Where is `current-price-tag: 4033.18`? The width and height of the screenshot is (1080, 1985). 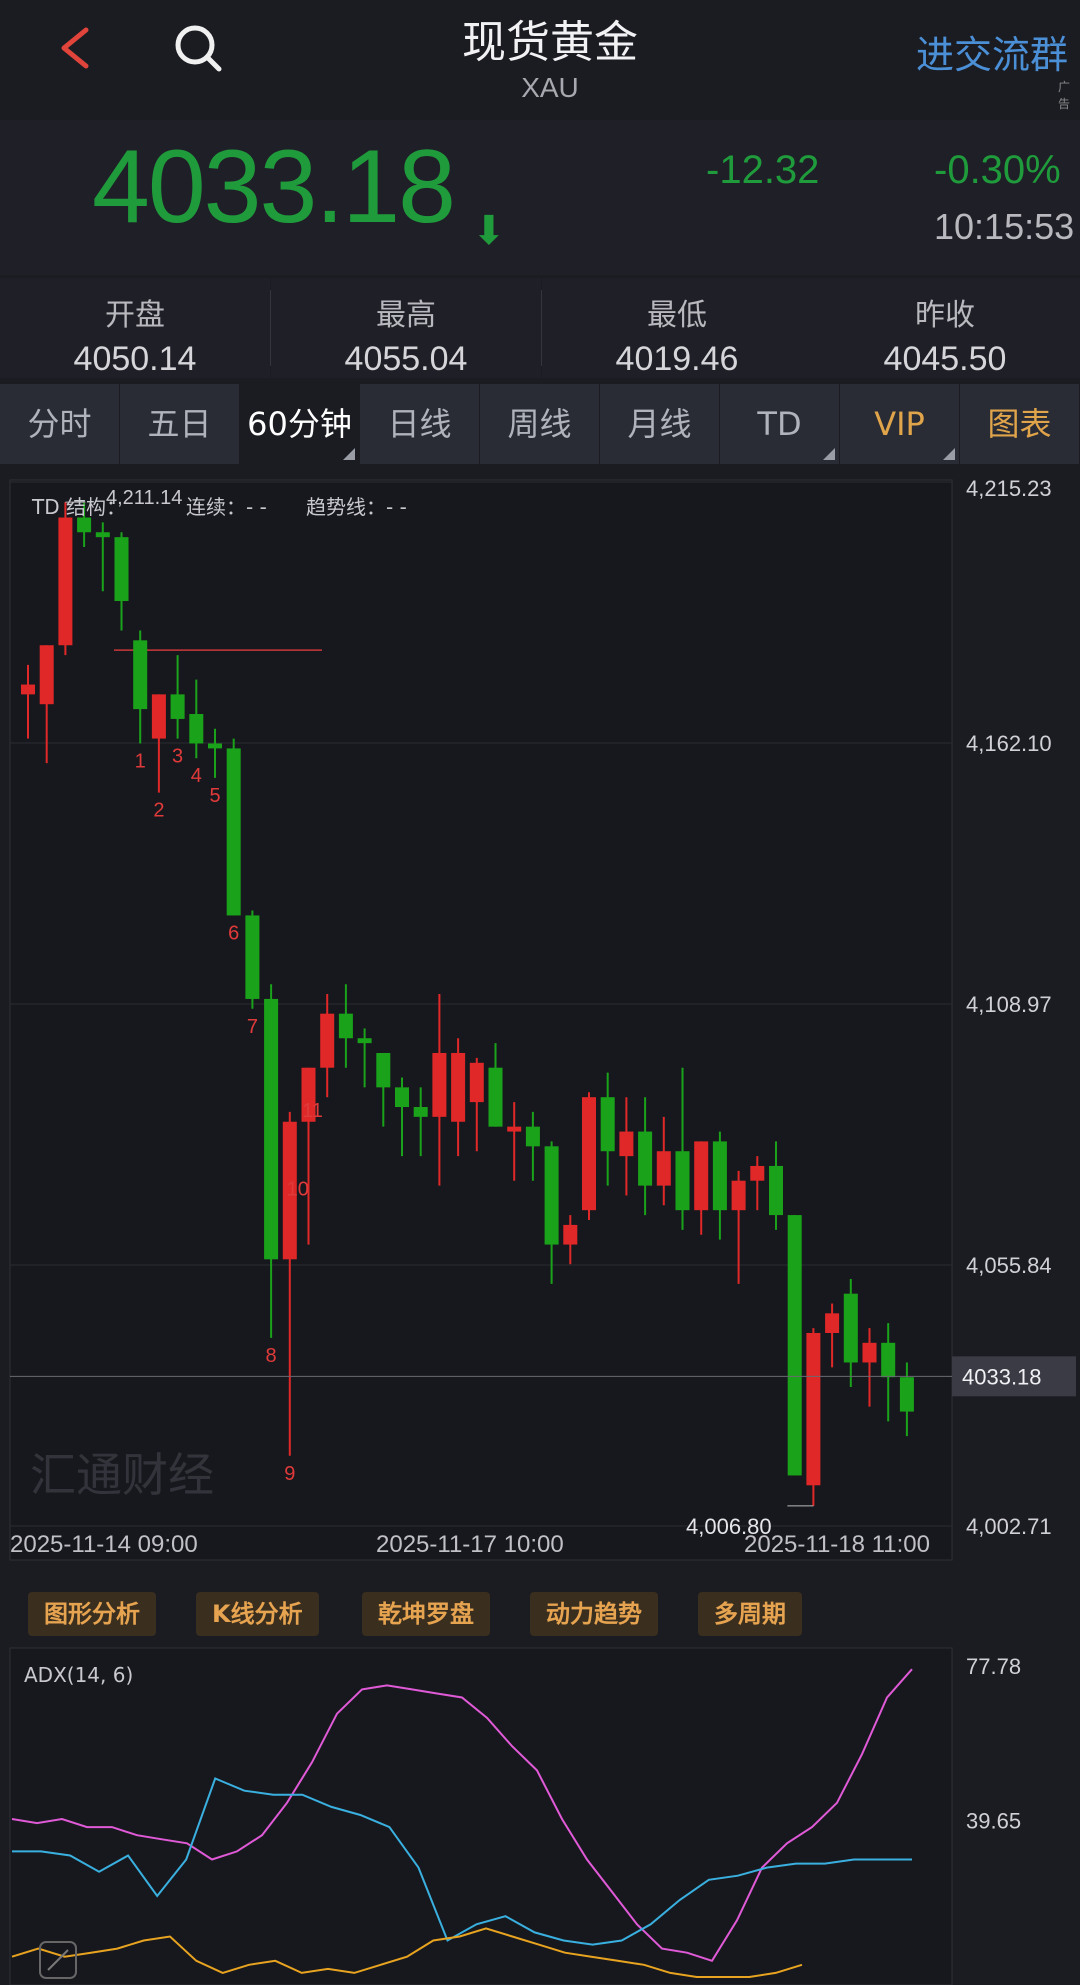 current-price-tag: 4033.18 is located at coordinates (1002, 1376).